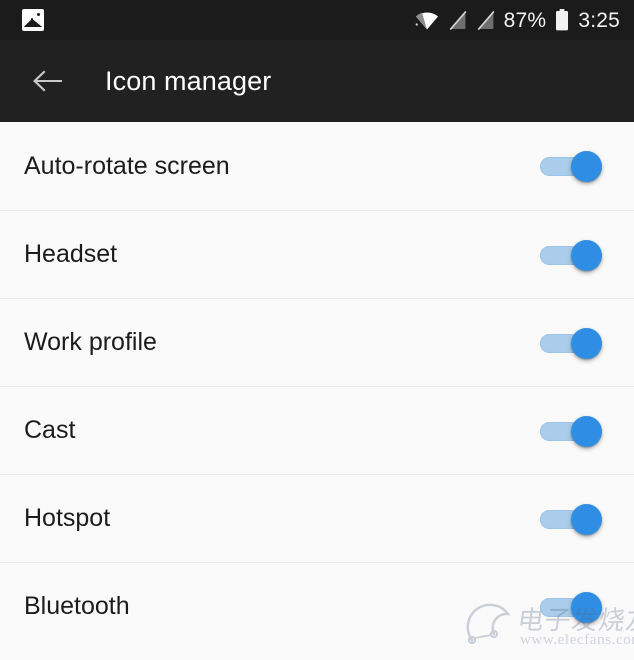  What do you see at coordinates (317, 430) in the screenshot?
I see `list-item: Cast` at bounding box center [317, 430].